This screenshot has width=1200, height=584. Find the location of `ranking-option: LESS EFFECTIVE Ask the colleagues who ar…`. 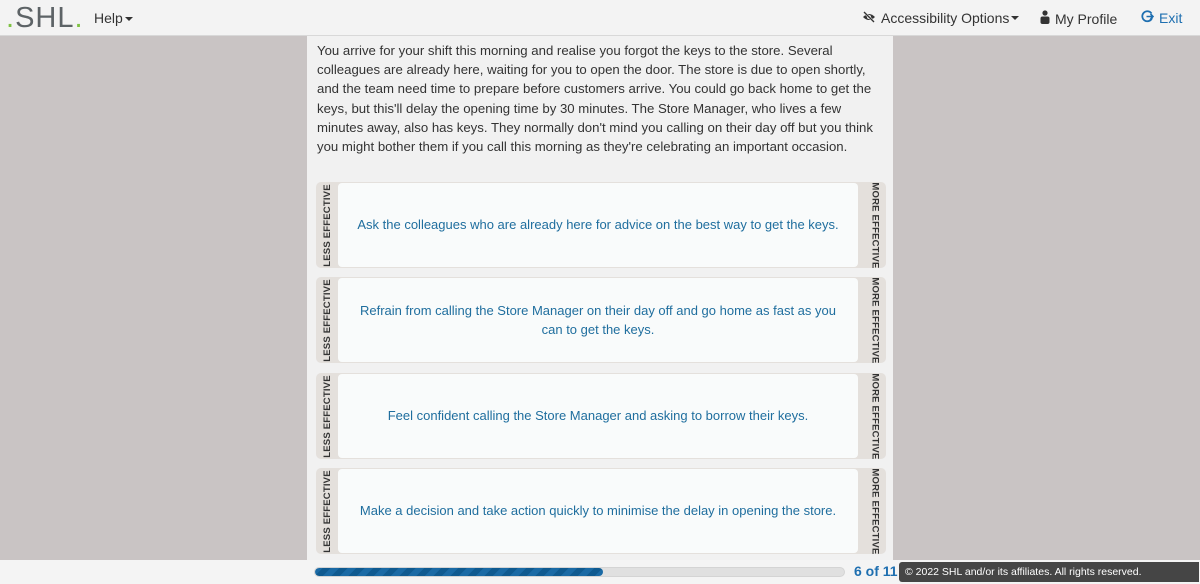

ranking-option: LESS EFFECTIVE Ask the colleagues who ar… is located at coordinates (601, 225).